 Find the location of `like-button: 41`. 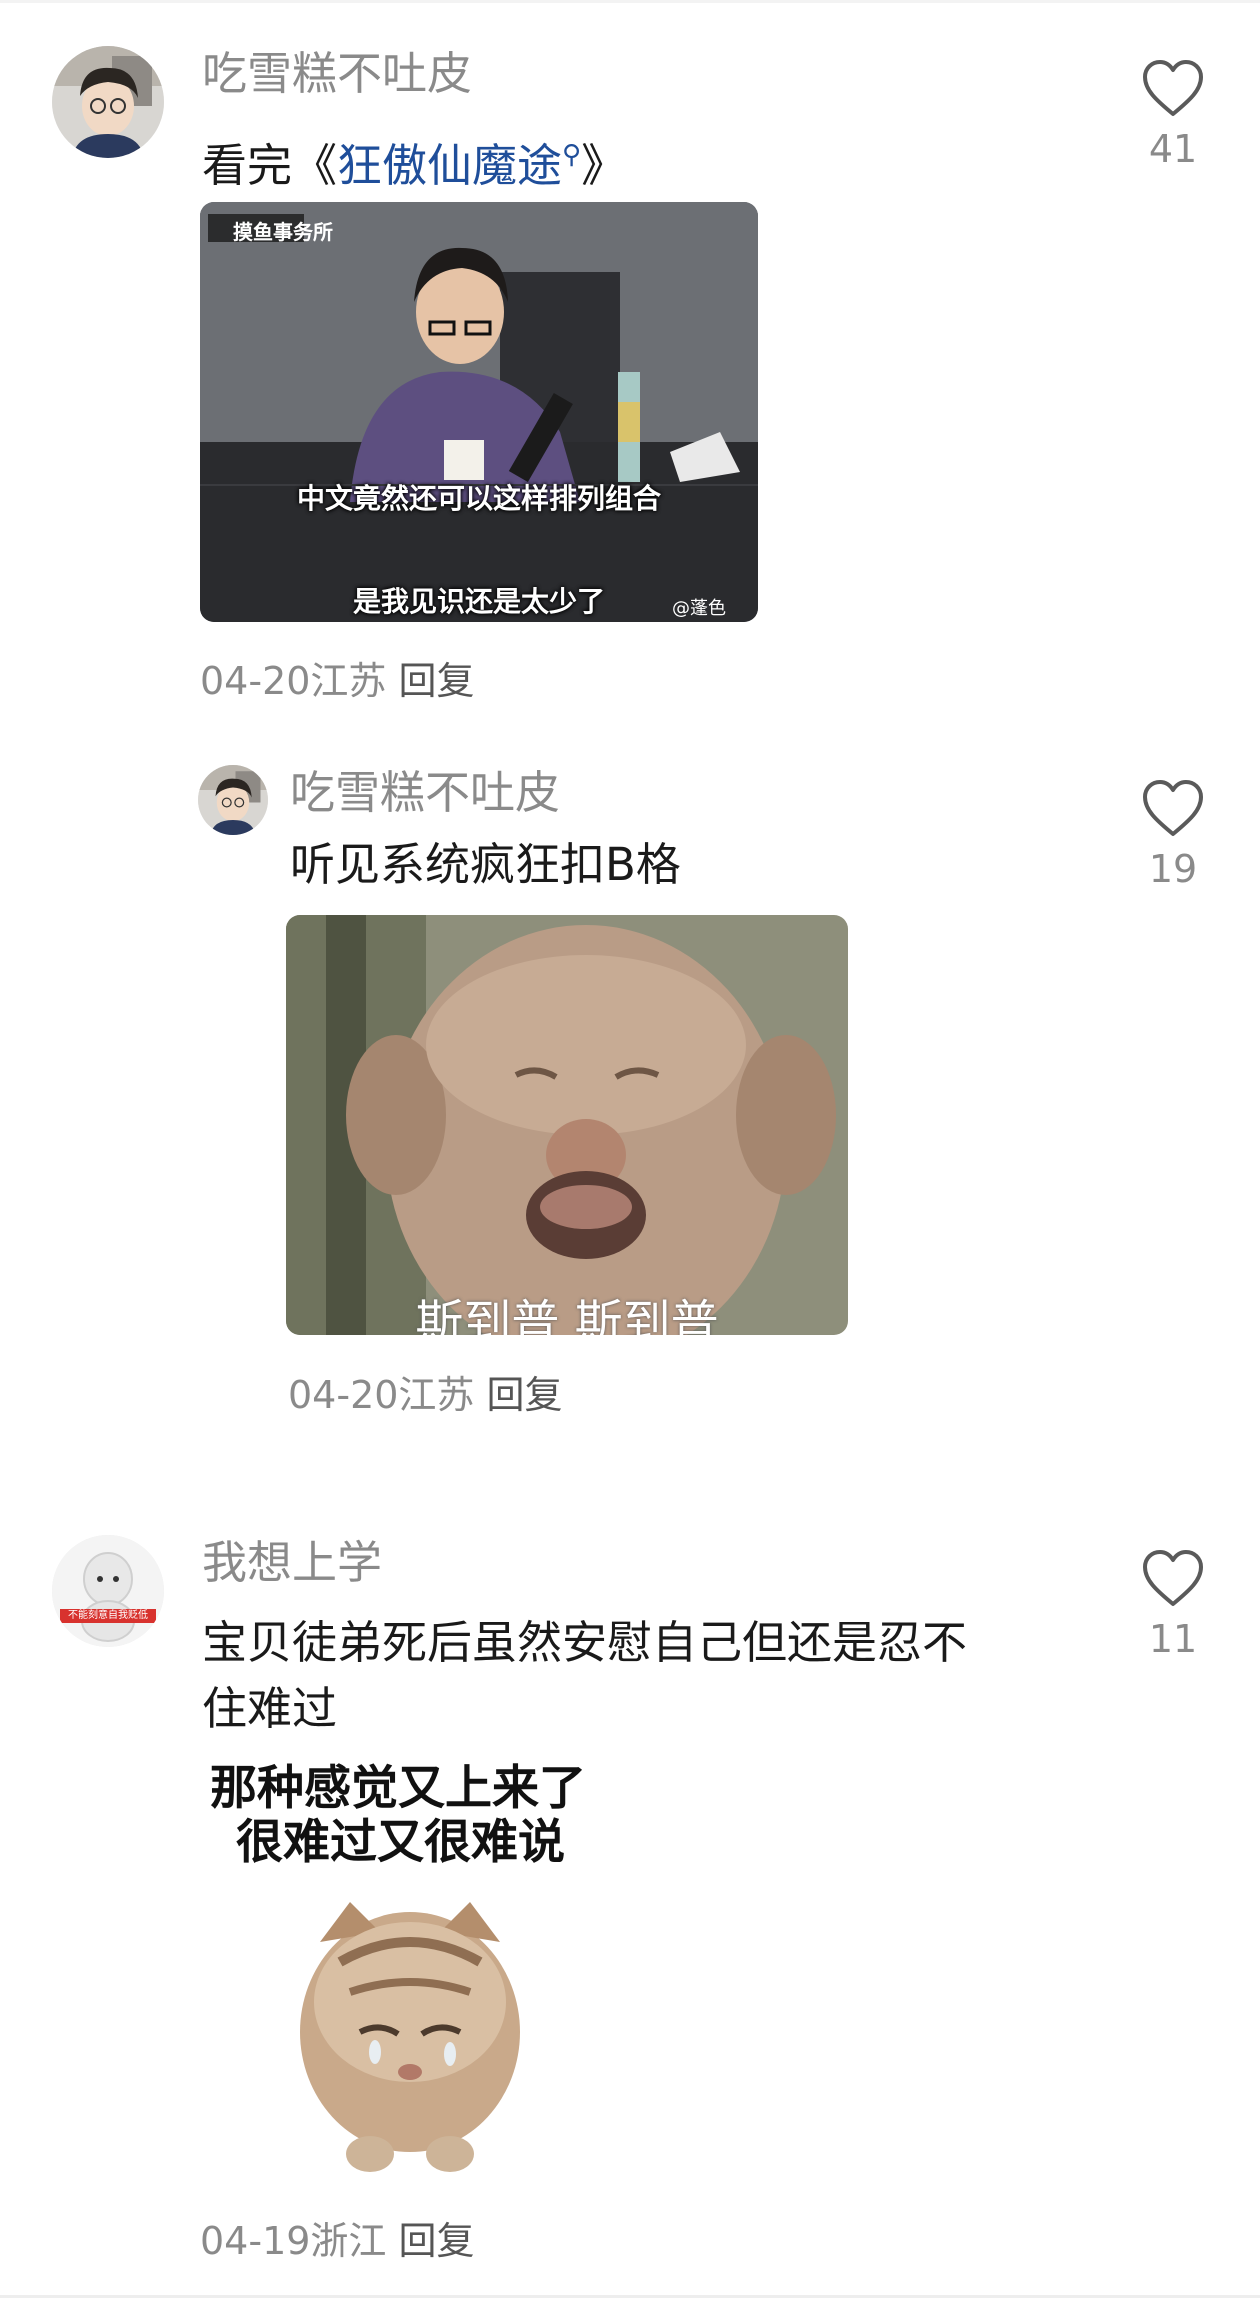

like-button: 41 is located at coordinates (1173, 114).